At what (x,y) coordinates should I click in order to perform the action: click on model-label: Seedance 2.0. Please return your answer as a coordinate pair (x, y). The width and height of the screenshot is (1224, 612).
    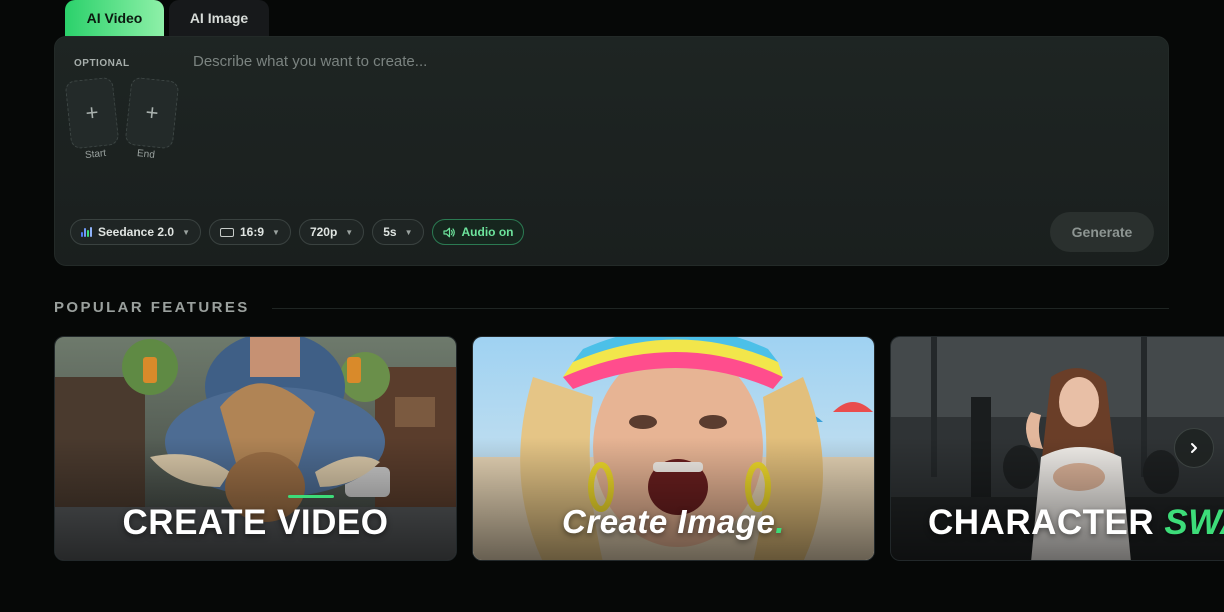
    Looking at the image, I should click on (136, 232).